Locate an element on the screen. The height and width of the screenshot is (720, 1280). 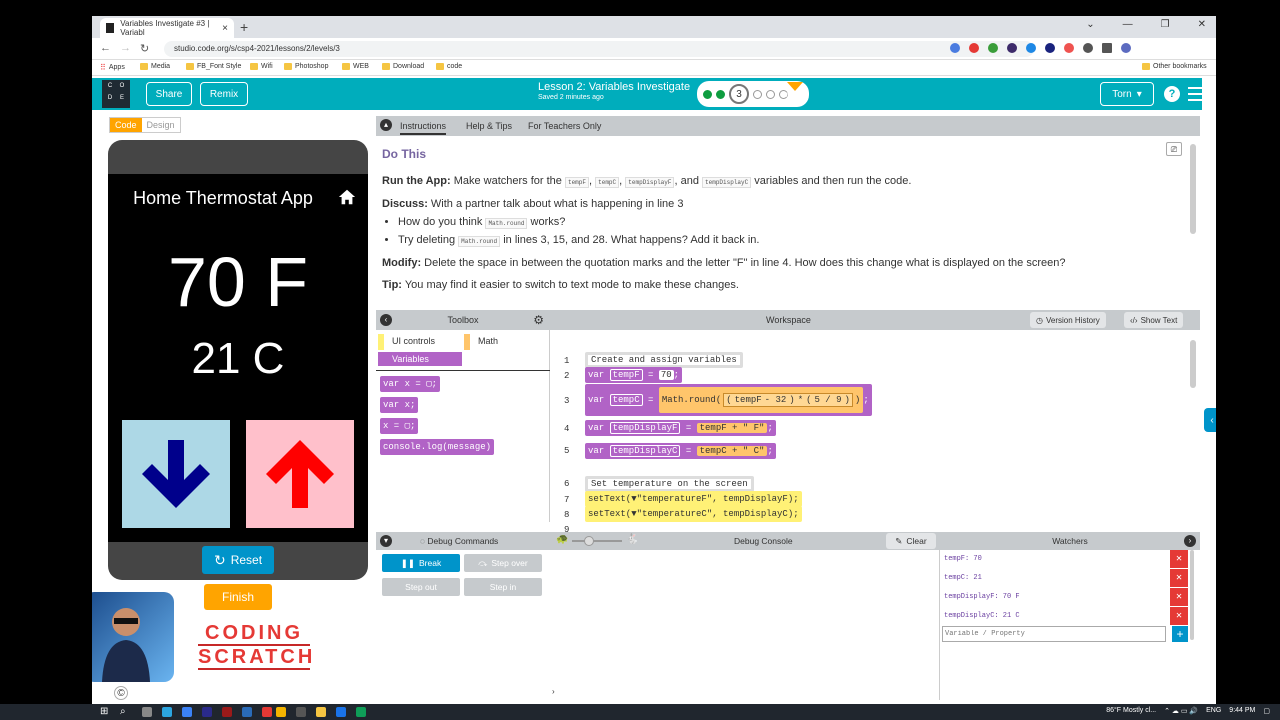
notification-icon: ▢ is located at coordinates (1266, 711).